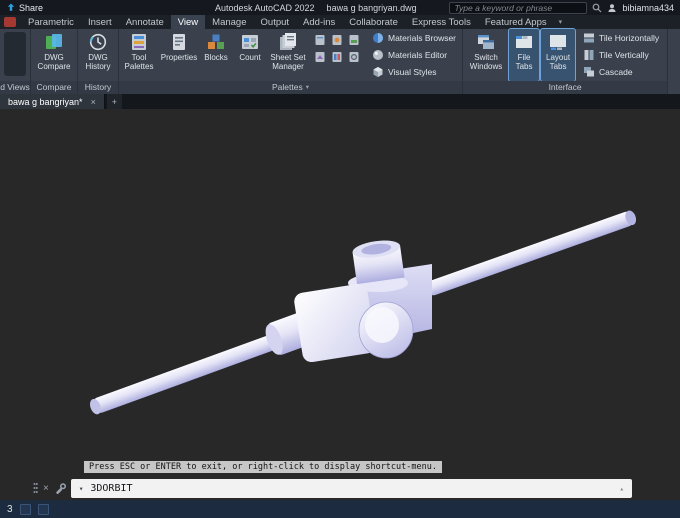  I want to click on document-name: bawa g bangriyan.dwg, so click(371, 7).